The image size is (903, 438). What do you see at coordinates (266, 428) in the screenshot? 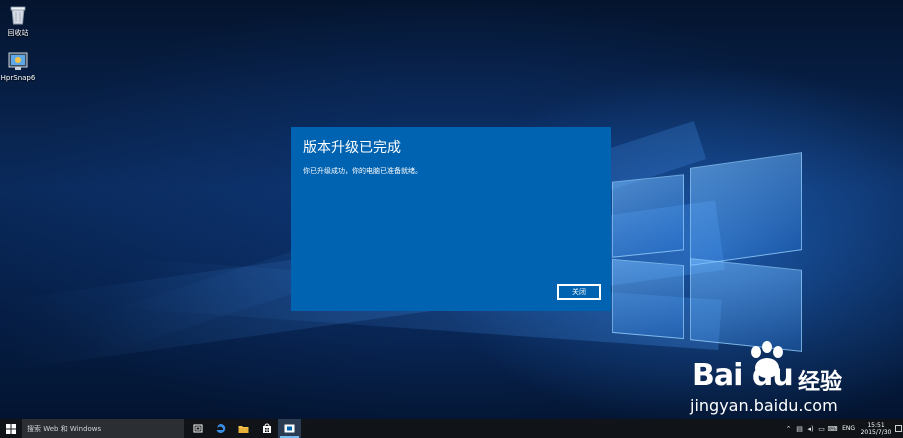
I see `store-icon` at bounding box center [266, 428].